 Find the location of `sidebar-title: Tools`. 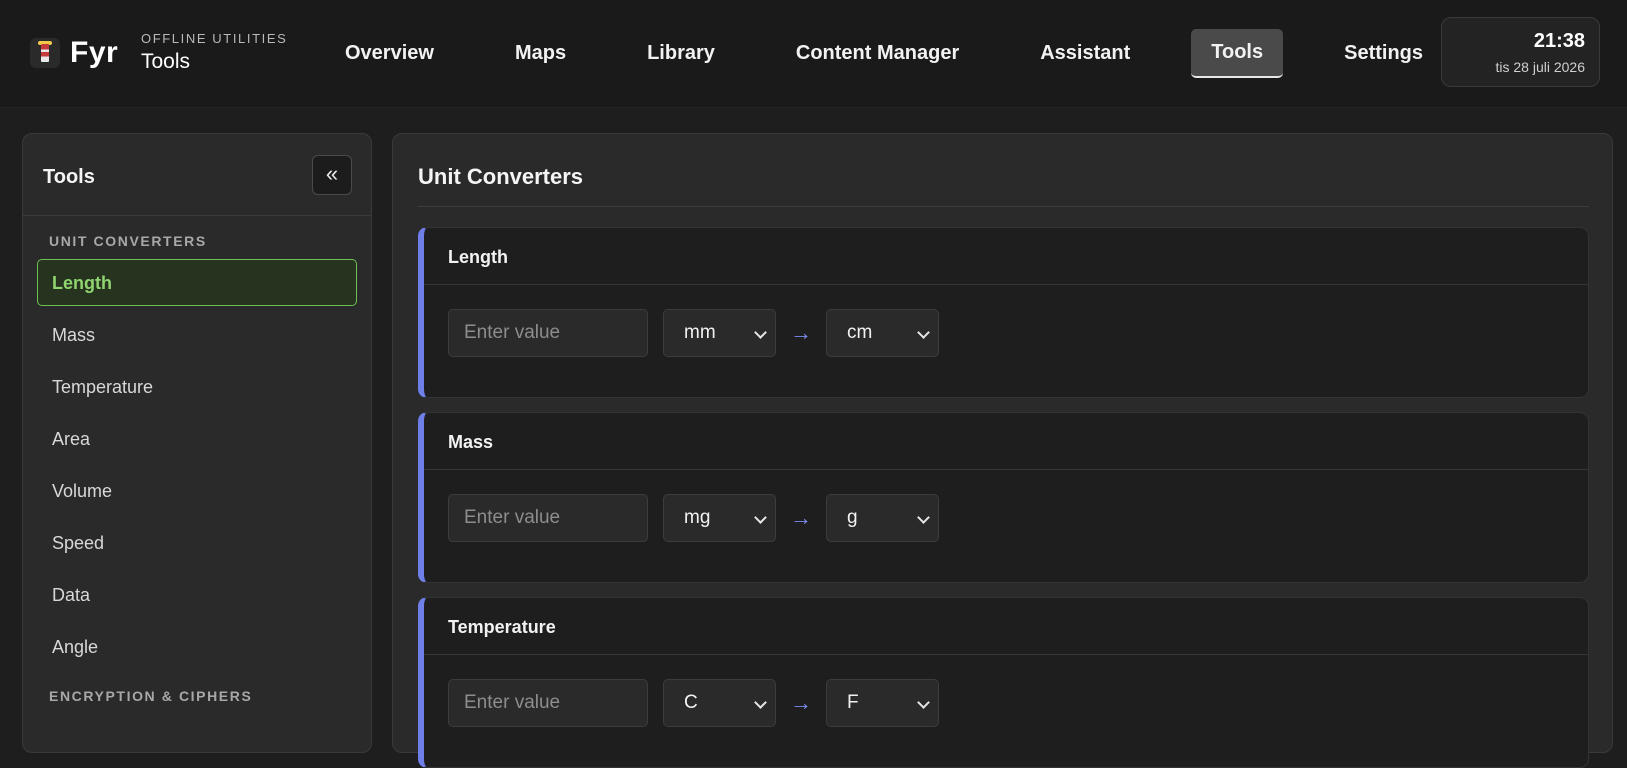

sidebar-title: Tools is located at coordinates (69, 177).